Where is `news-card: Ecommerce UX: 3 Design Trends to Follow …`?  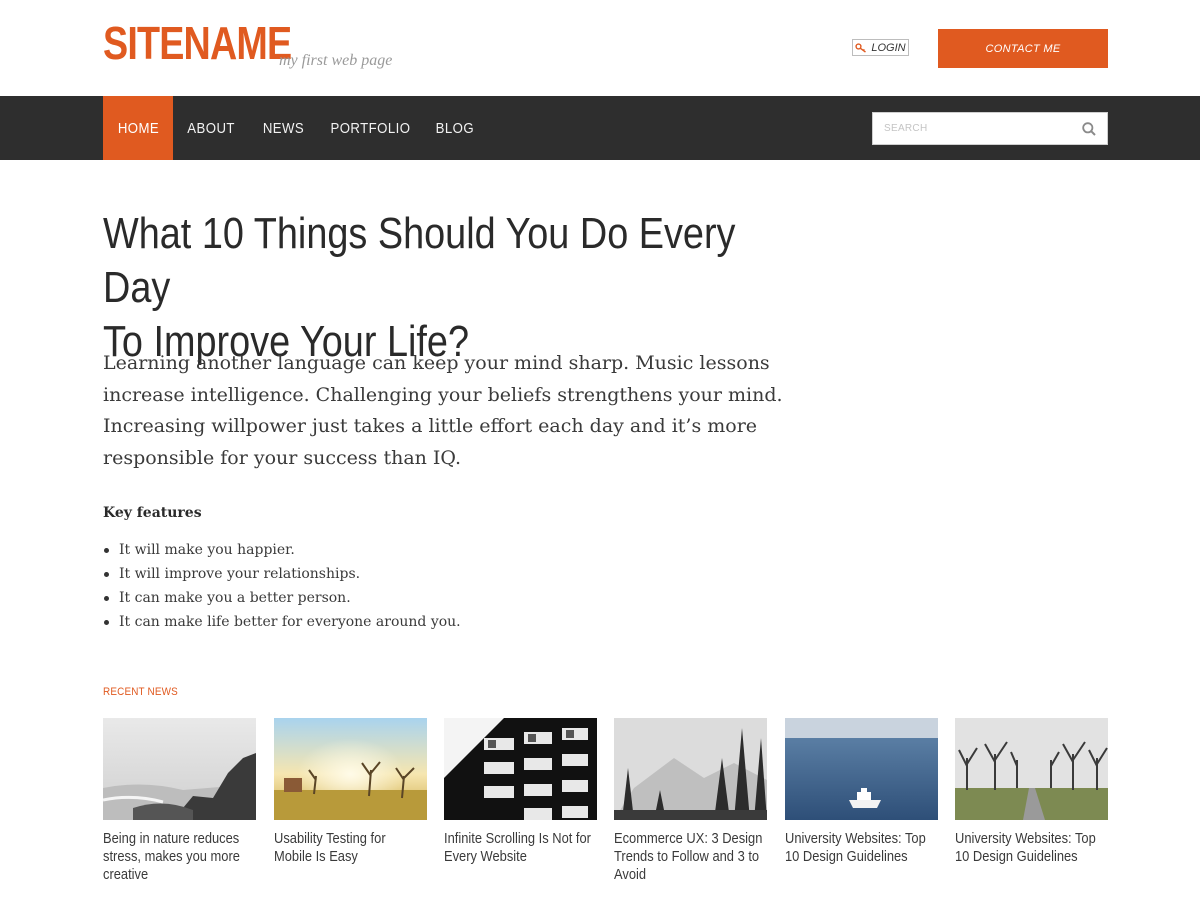
news-card: Ecommerce UX: 3 Design Trends to Follow … is located at coordinates (690, 801).